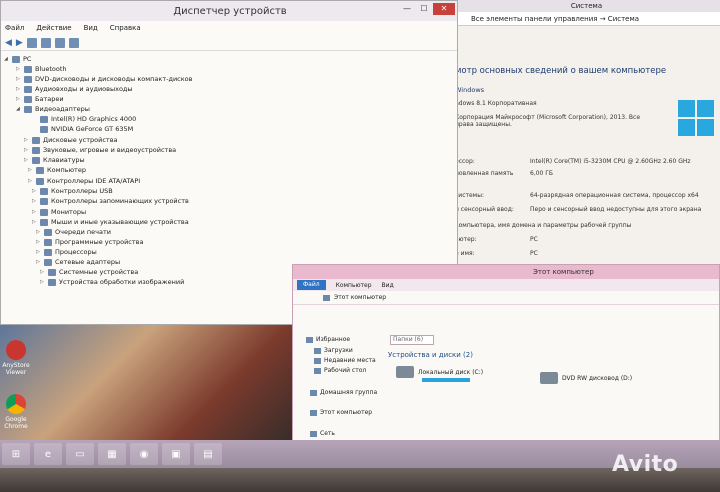 The width and height of the screenshot is (720, 492). What do you see at coordinates (16, 423) in the screenshot?
I see `desktop-icon-label: Google Chrome` at bounding box center [16, 423].